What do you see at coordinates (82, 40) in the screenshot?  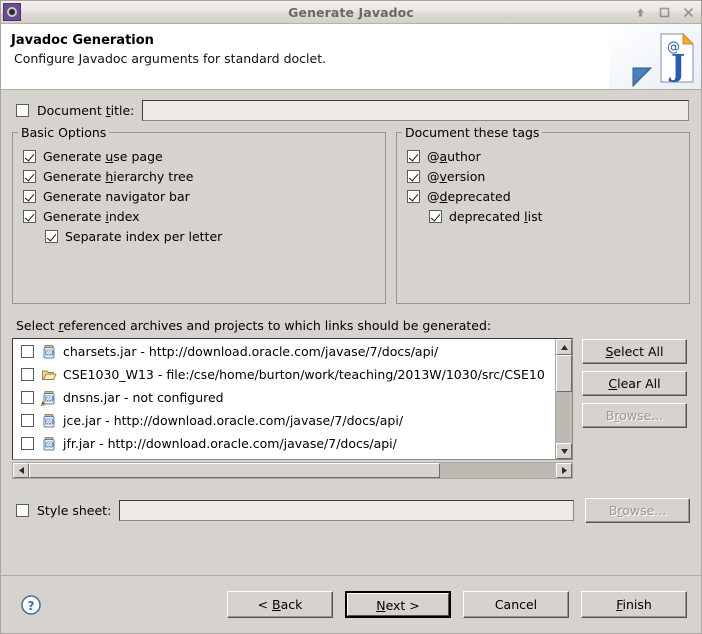 I see `page-title: Javadoc Generation` at bounding box center [82, 40].